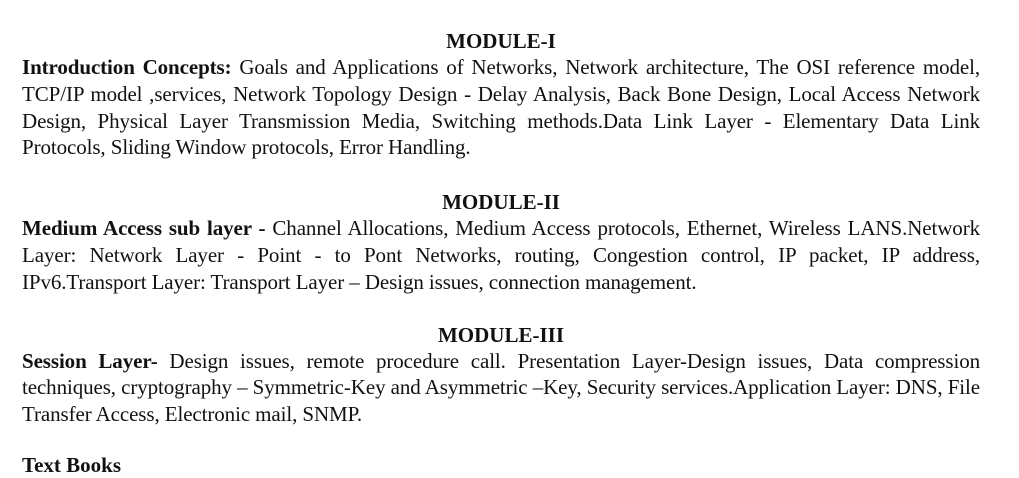  I want to click on text-books-heading: Text Books, so click(72, 465).